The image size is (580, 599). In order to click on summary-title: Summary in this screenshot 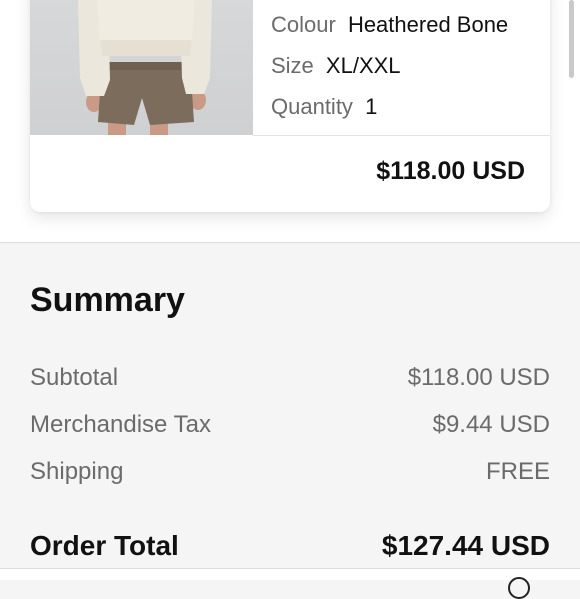, I will do `click(107, 300)`.